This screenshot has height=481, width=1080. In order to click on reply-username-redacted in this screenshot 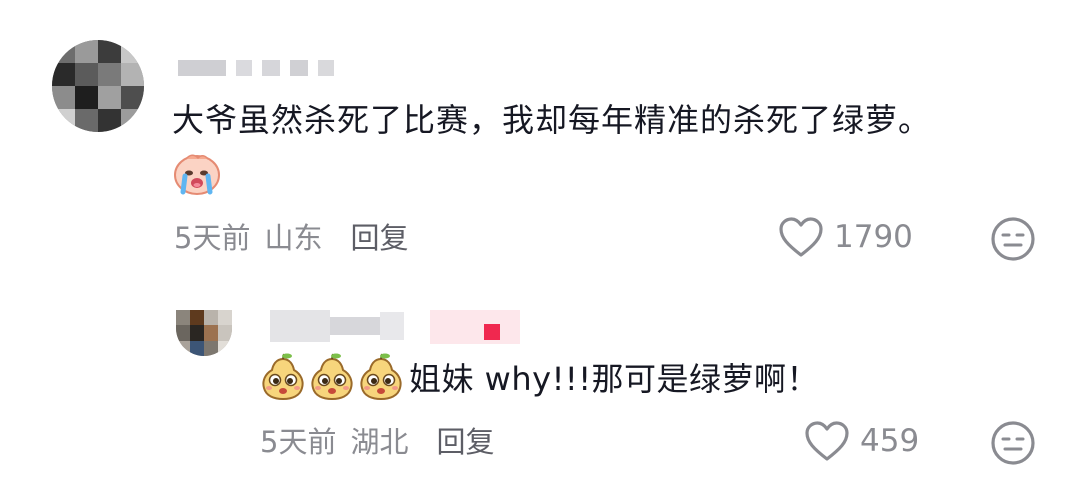, I will do `click(337, 326)`.